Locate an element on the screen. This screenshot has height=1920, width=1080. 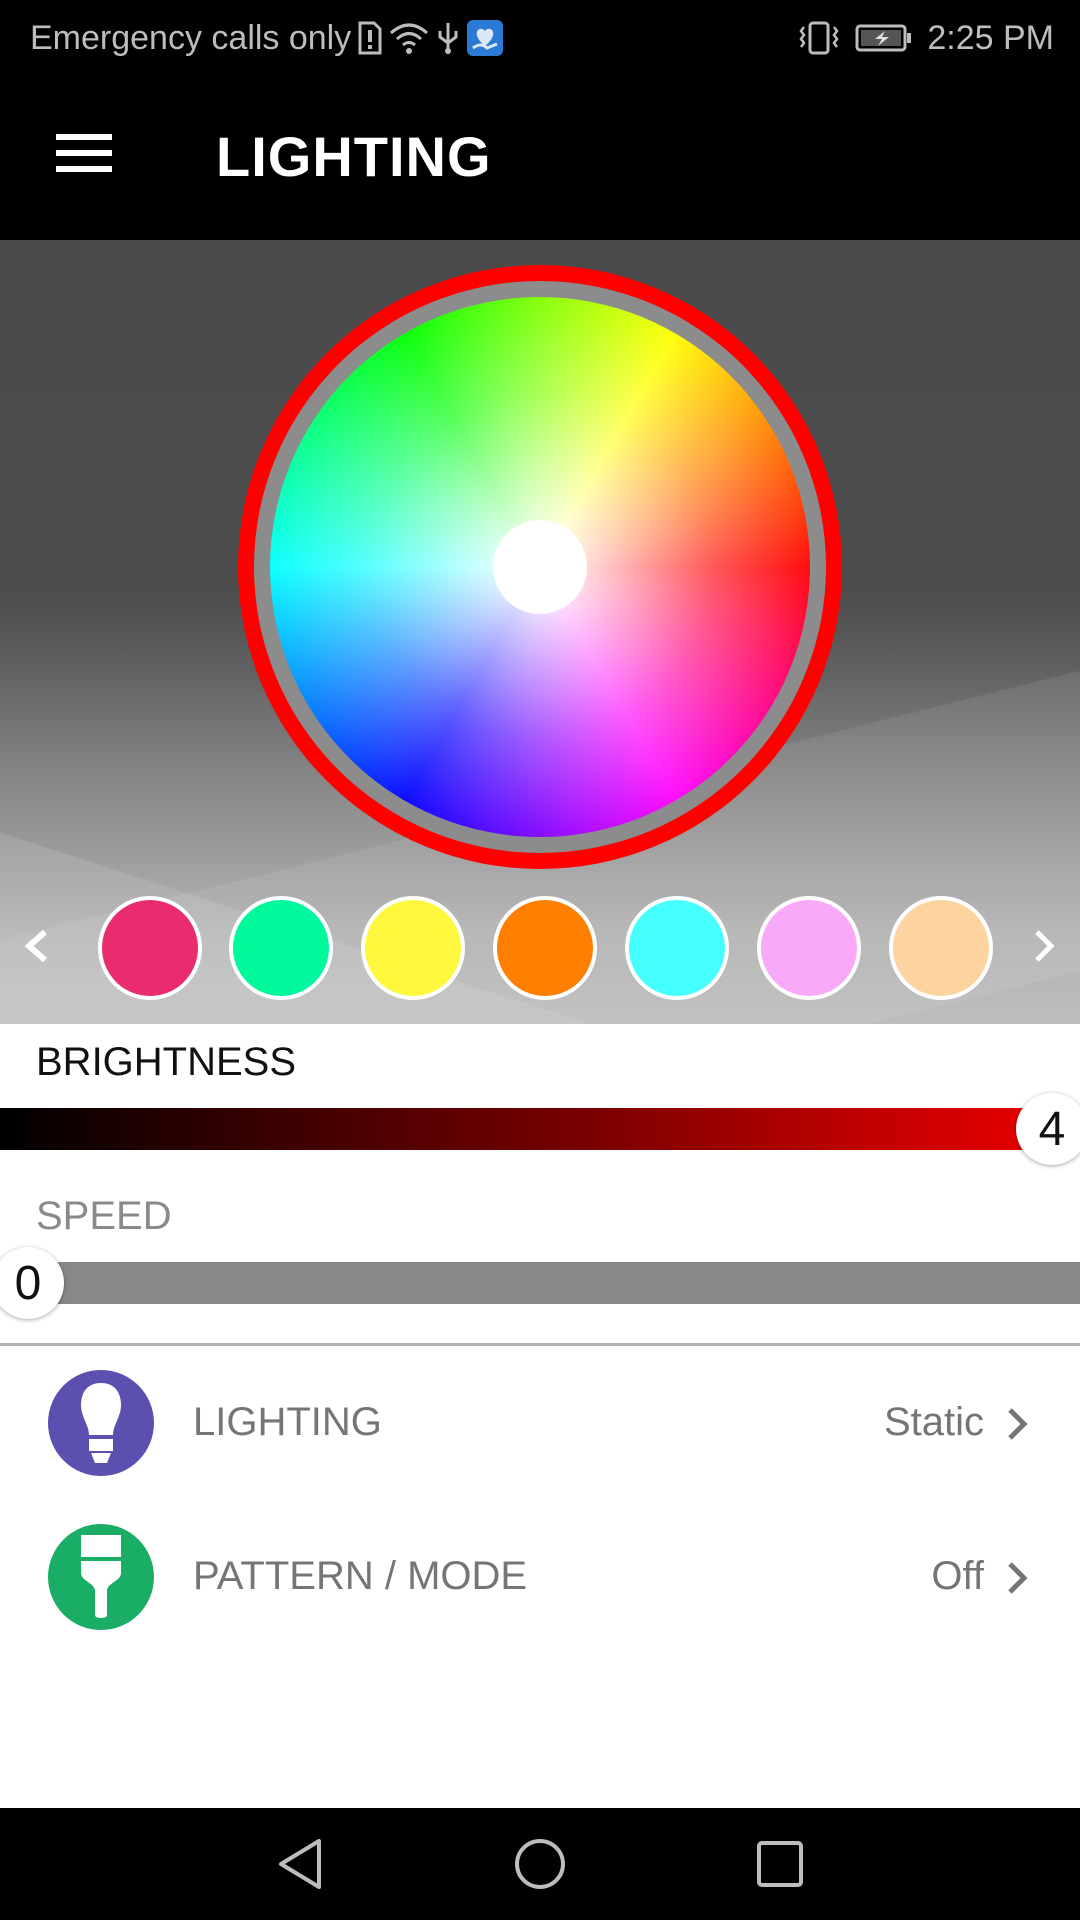
speed-label: SPEED is located at coordinates (104, 1216).